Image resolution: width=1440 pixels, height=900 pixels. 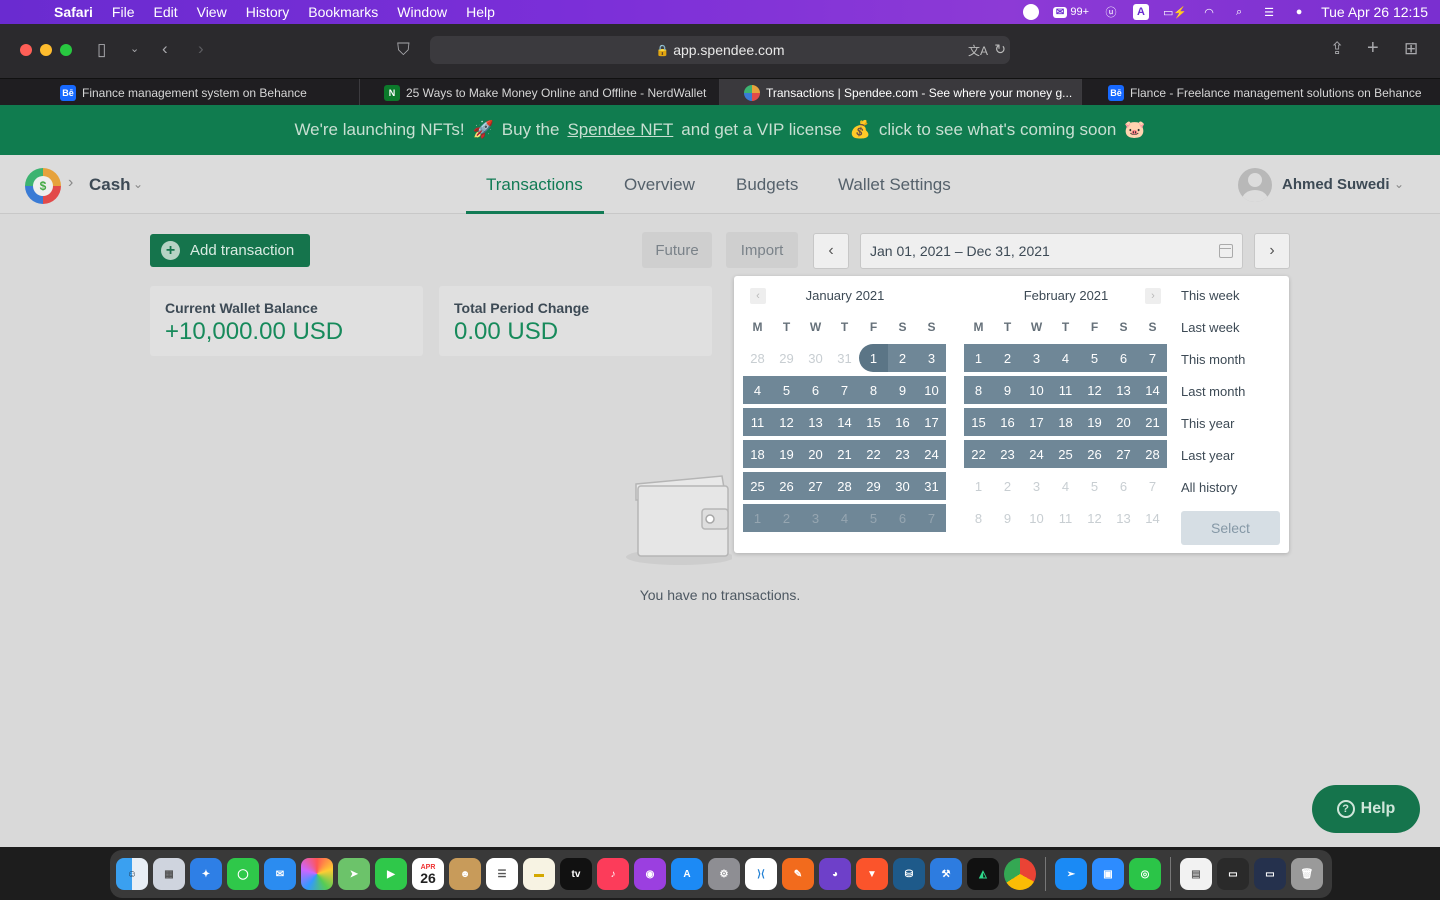 What do you see at coordinates (243, 874) in the screenshot?
I see `messages-icon: ◯` at bounding box center [243, 874].